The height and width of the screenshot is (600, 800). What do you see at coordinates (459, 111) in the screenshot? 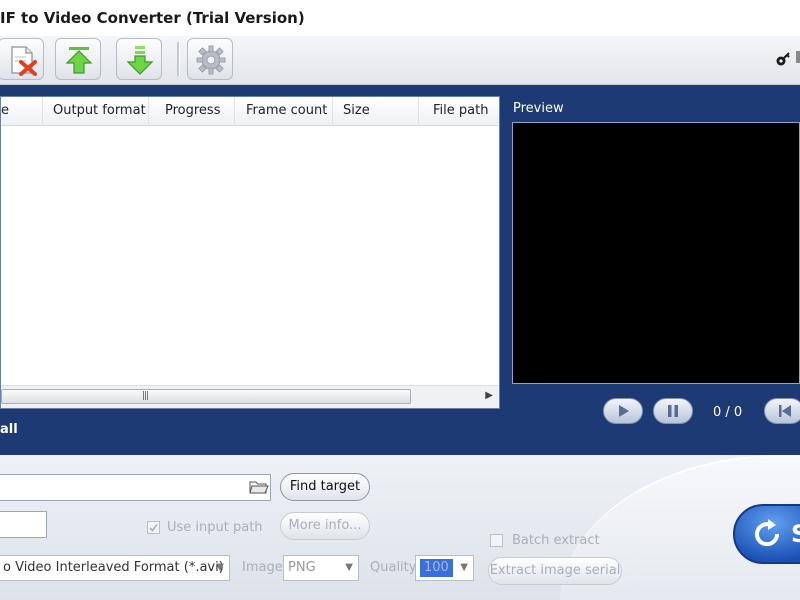
I see `column-header-file-path: File path` at bounding box center [459, 111].